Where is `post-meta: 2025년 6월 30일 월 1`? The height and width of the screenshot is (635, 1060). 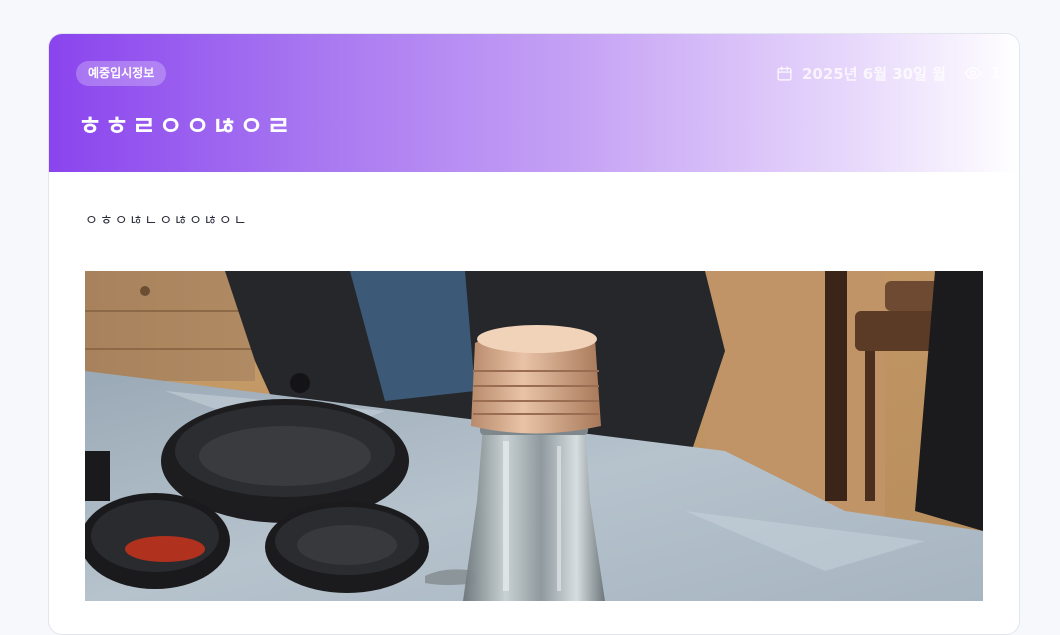 post-meta: 2025년 6월 30일 월 1 is located at coordinates (888, 73).